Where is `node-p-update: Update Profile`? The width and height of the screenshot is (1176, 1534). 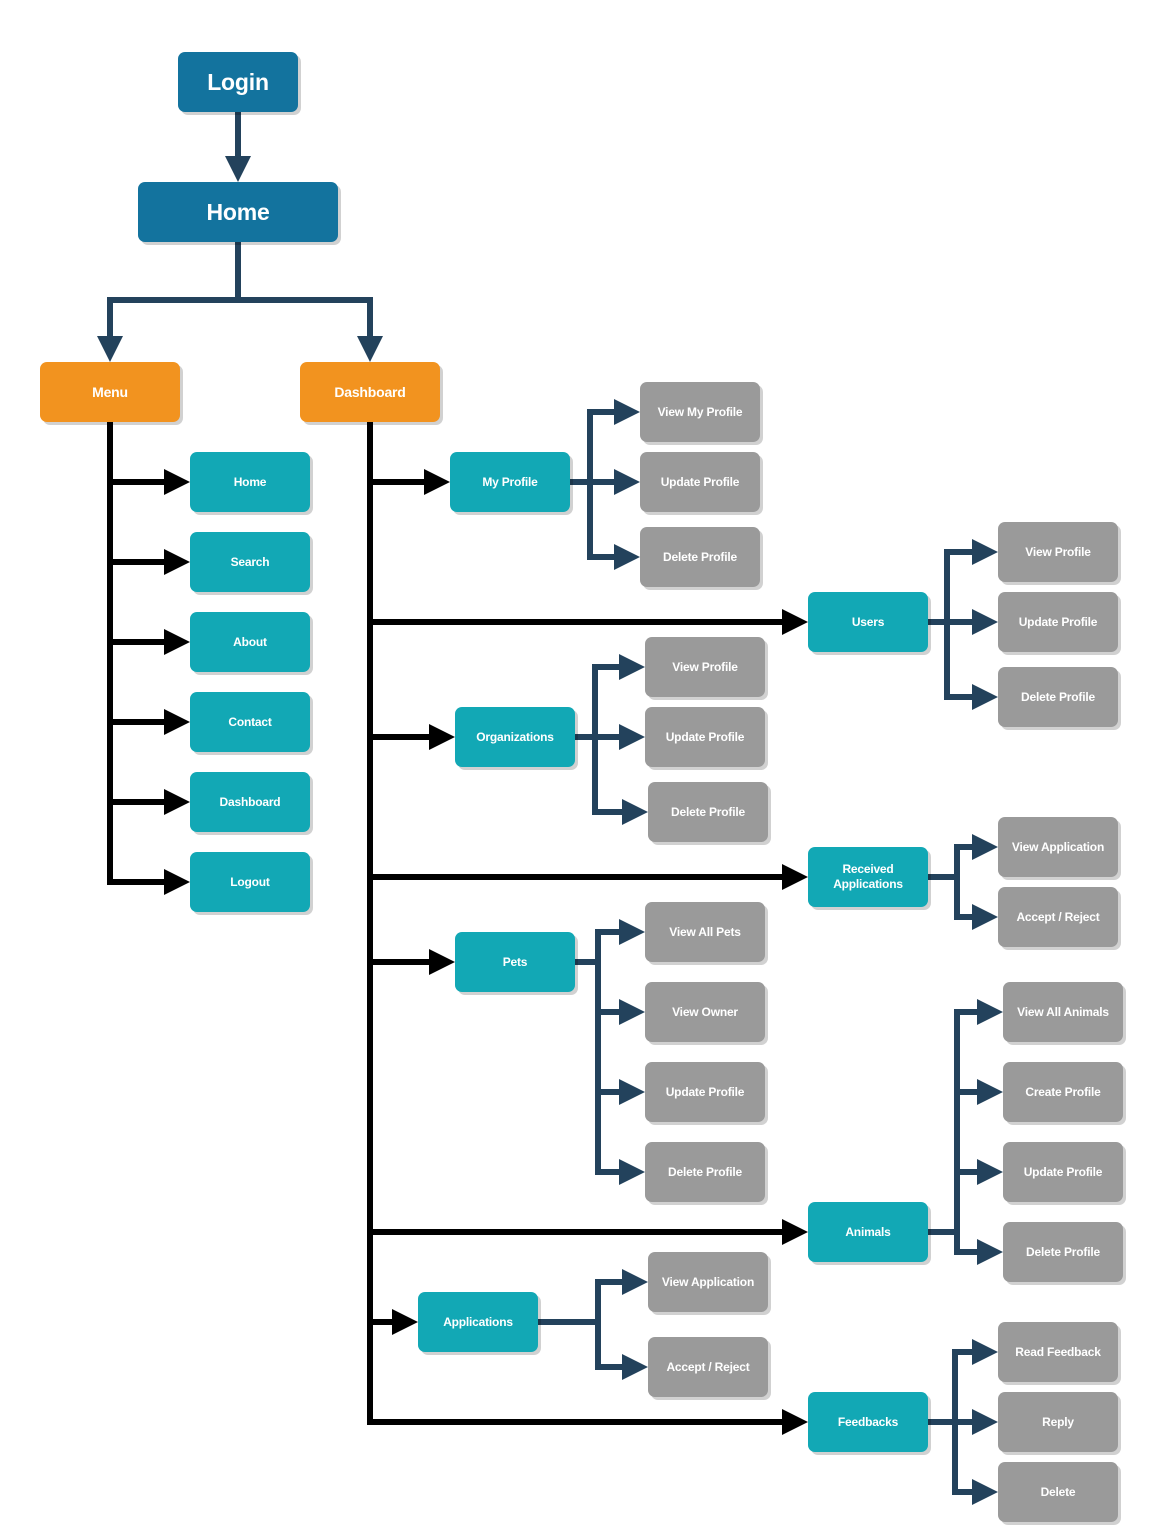
node-p-update: Update Profile is located at coordinates (705, 1092).